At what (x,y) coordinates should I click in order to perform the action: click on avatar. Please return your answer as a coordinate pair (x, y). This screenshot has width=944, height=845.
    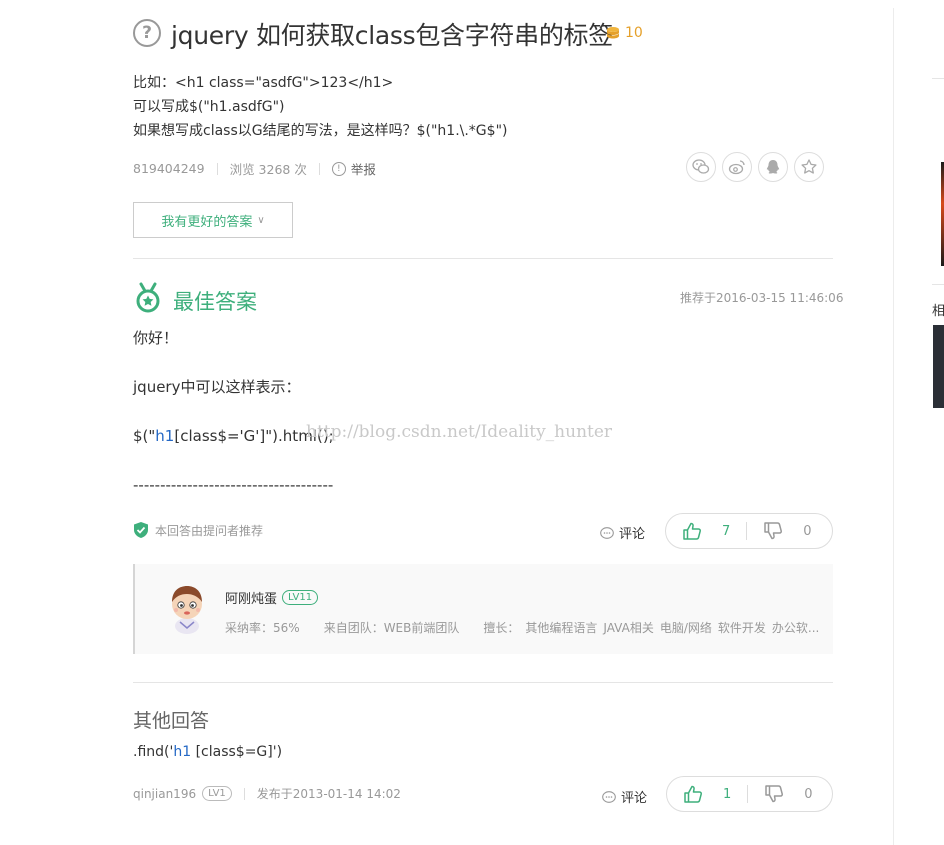
    Looking at the image, I should click on (187, 608).